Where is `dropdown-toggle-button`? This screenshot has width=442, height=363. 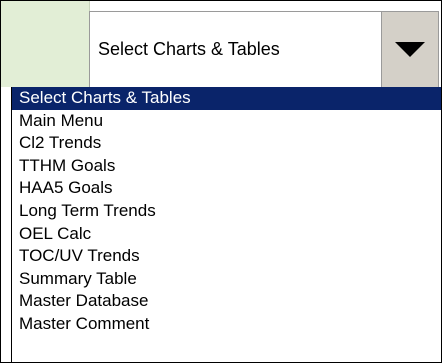 dropdown-toggle-button is located at coordinates (409, 49).